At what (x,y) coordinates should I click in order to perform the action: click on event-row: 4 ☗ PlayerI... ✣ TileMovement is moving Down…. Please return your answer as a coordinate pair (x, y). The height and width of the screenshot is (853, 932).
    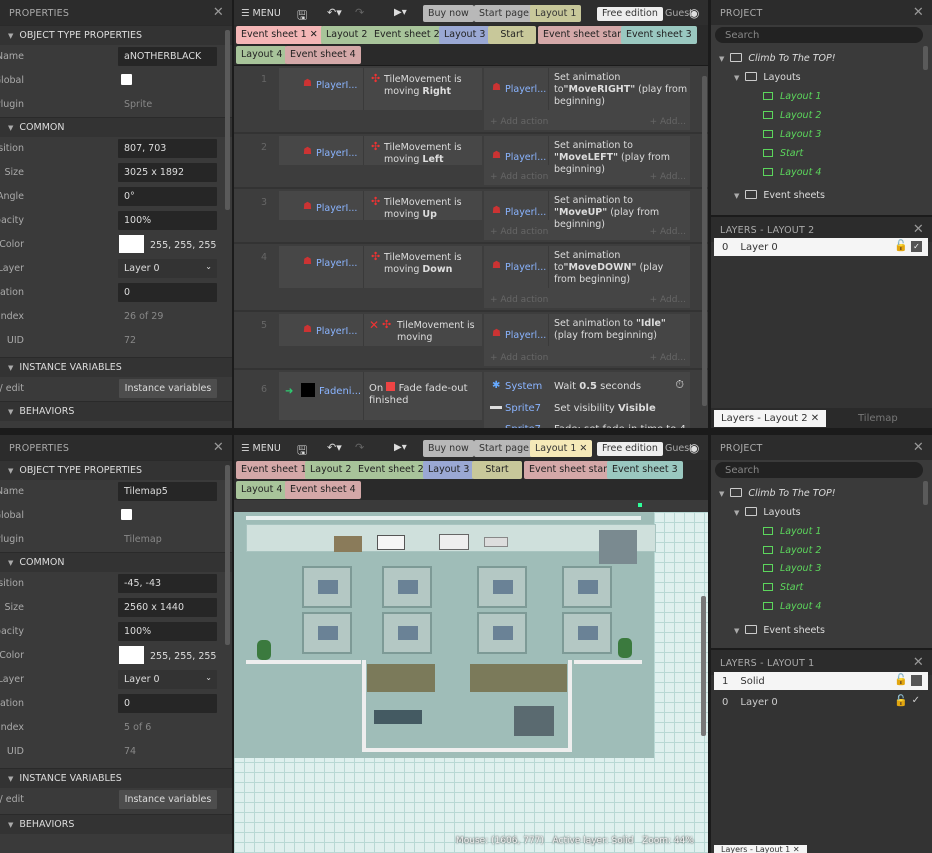
    Looking at the image, I should click on (471, 277).